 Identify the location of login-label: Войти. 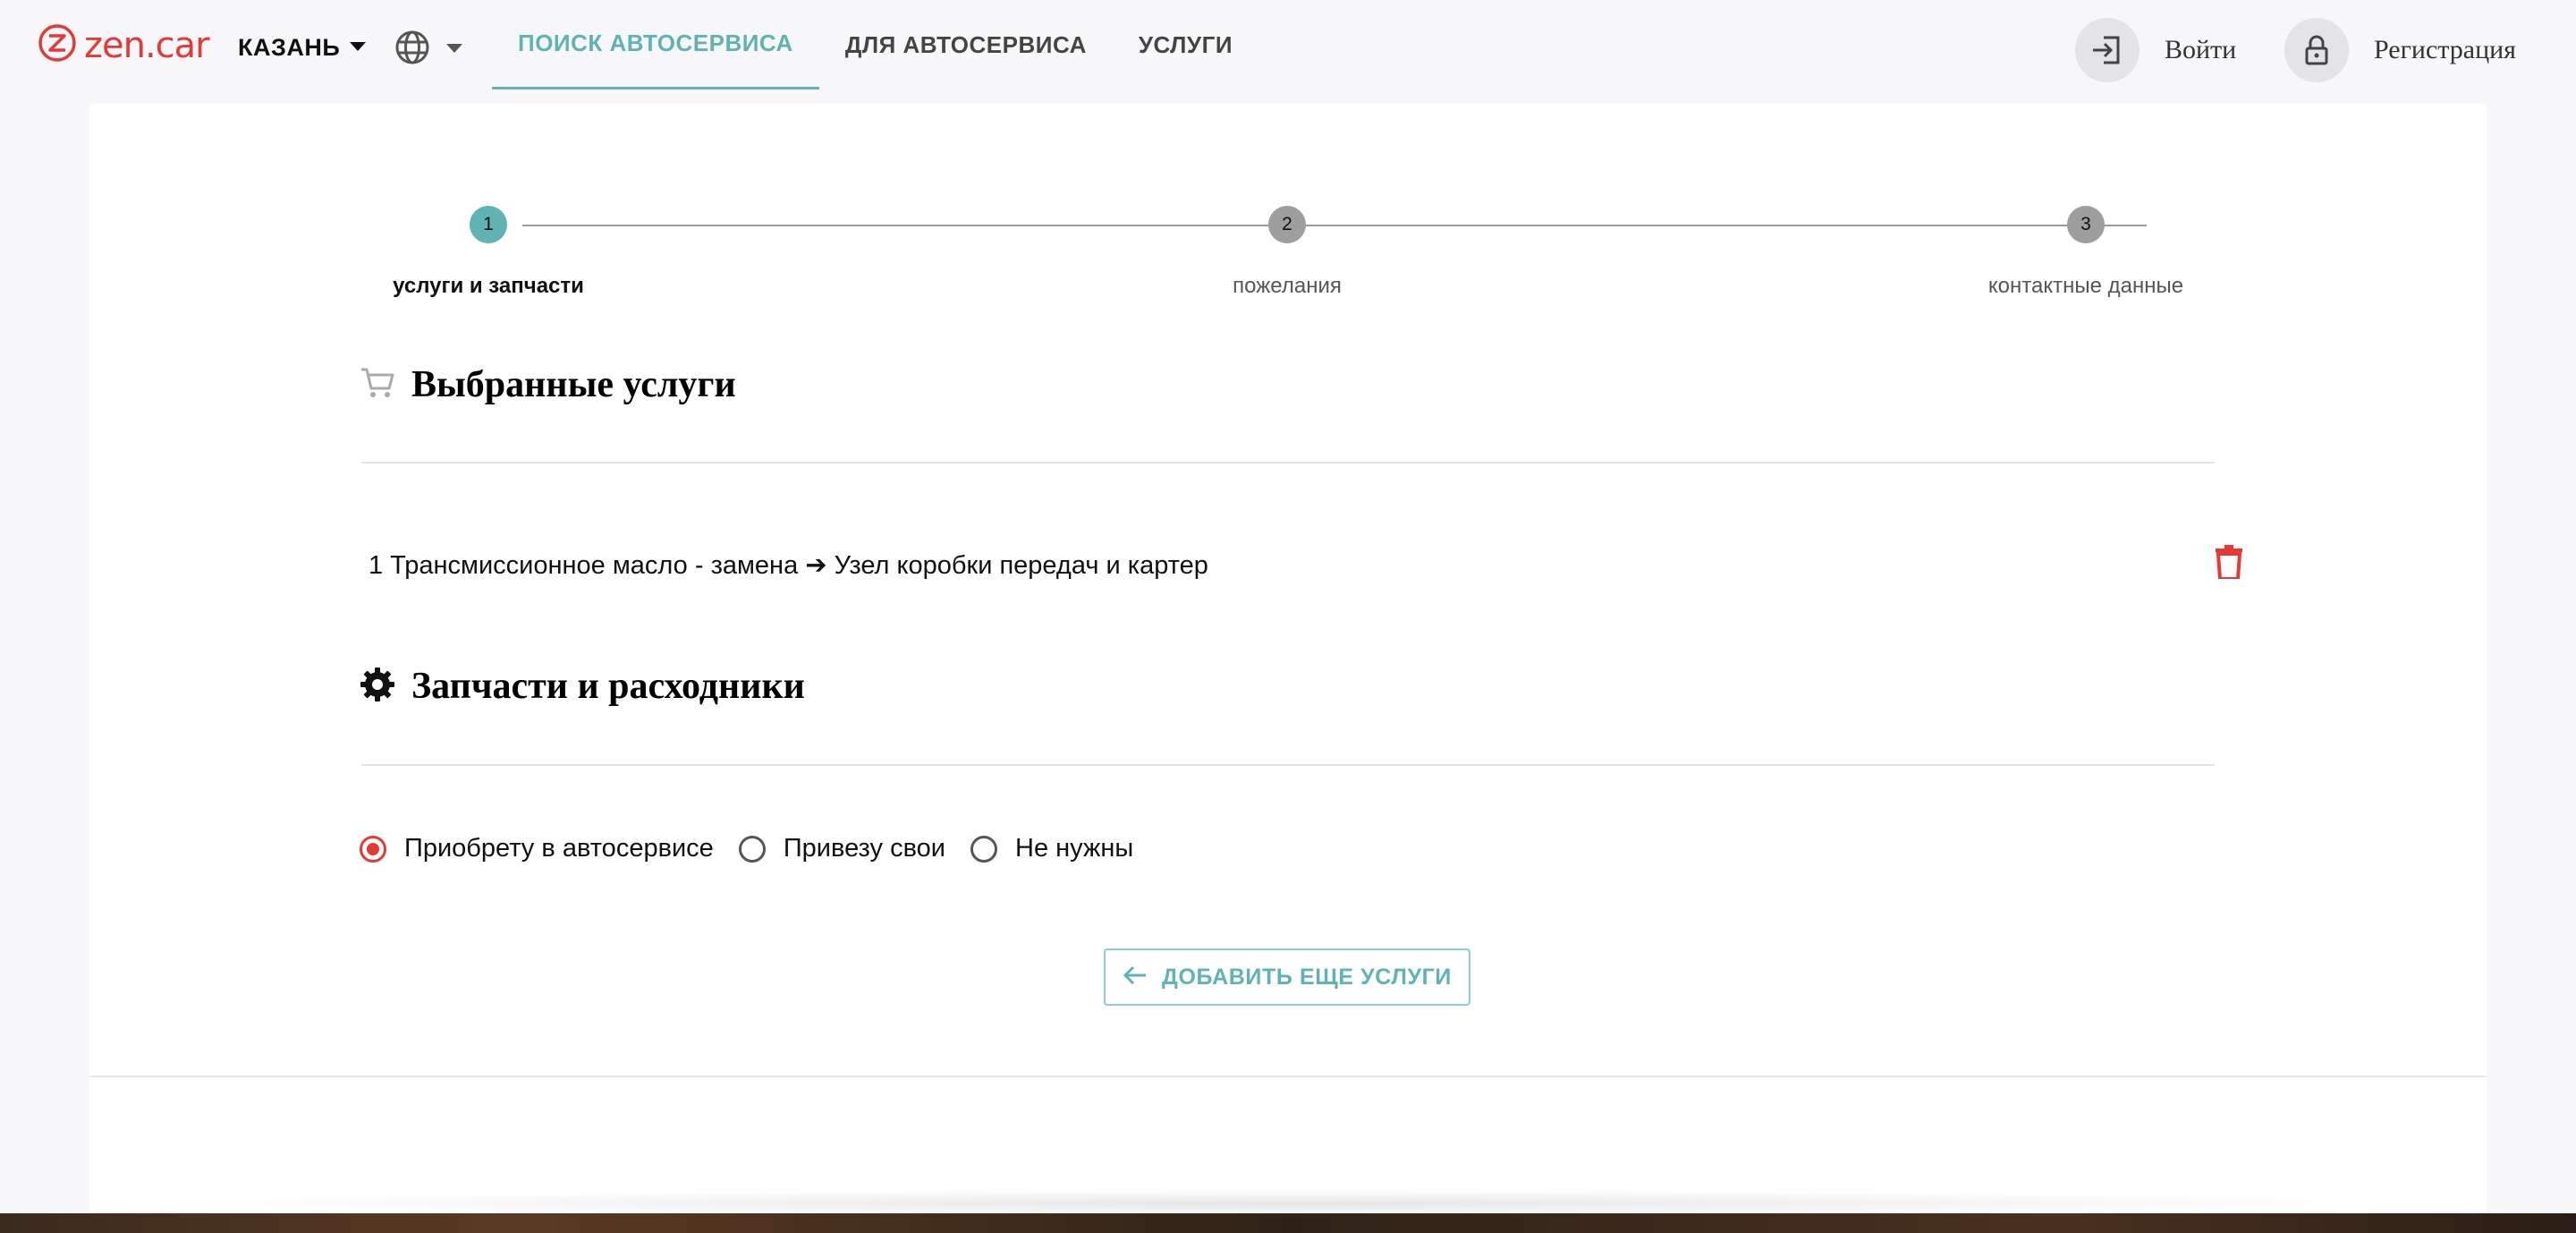
(2201, 49).